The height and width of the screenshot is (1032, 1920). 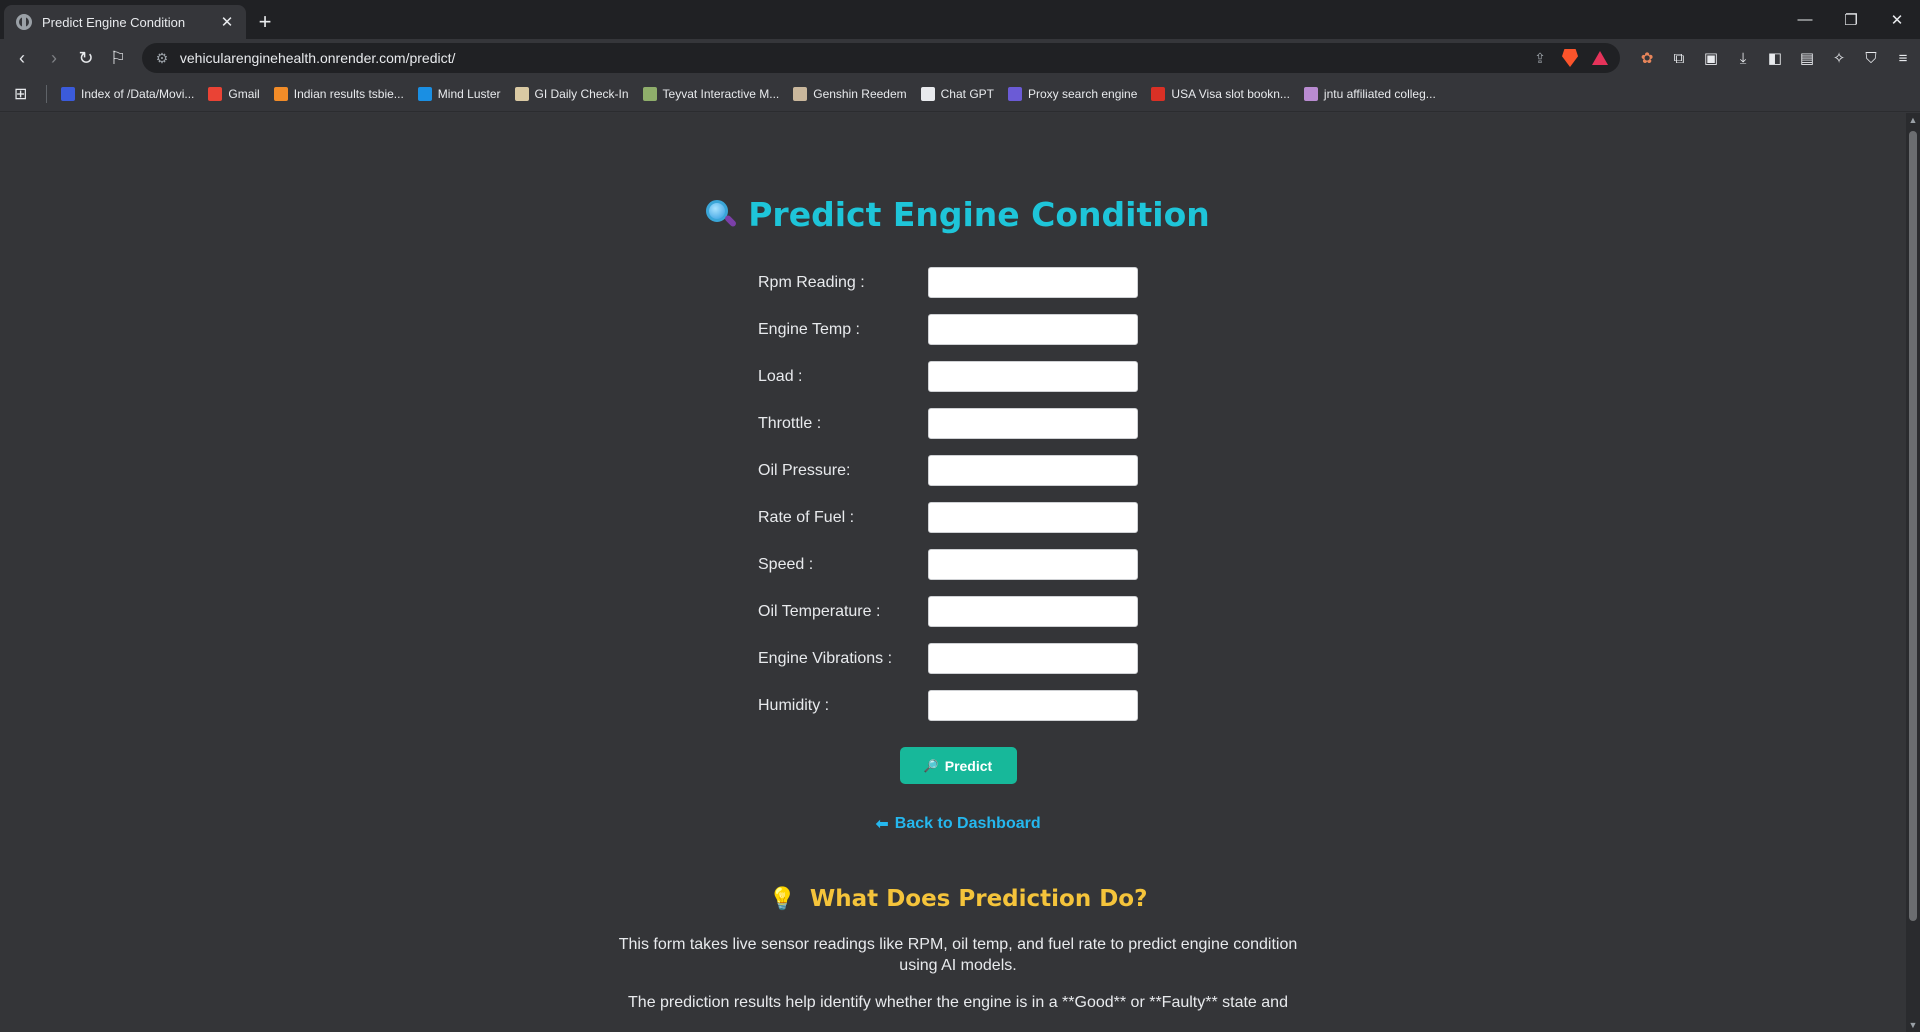 I want to click on bookmark-item: Chat GPT, so click(x=957, y=94).